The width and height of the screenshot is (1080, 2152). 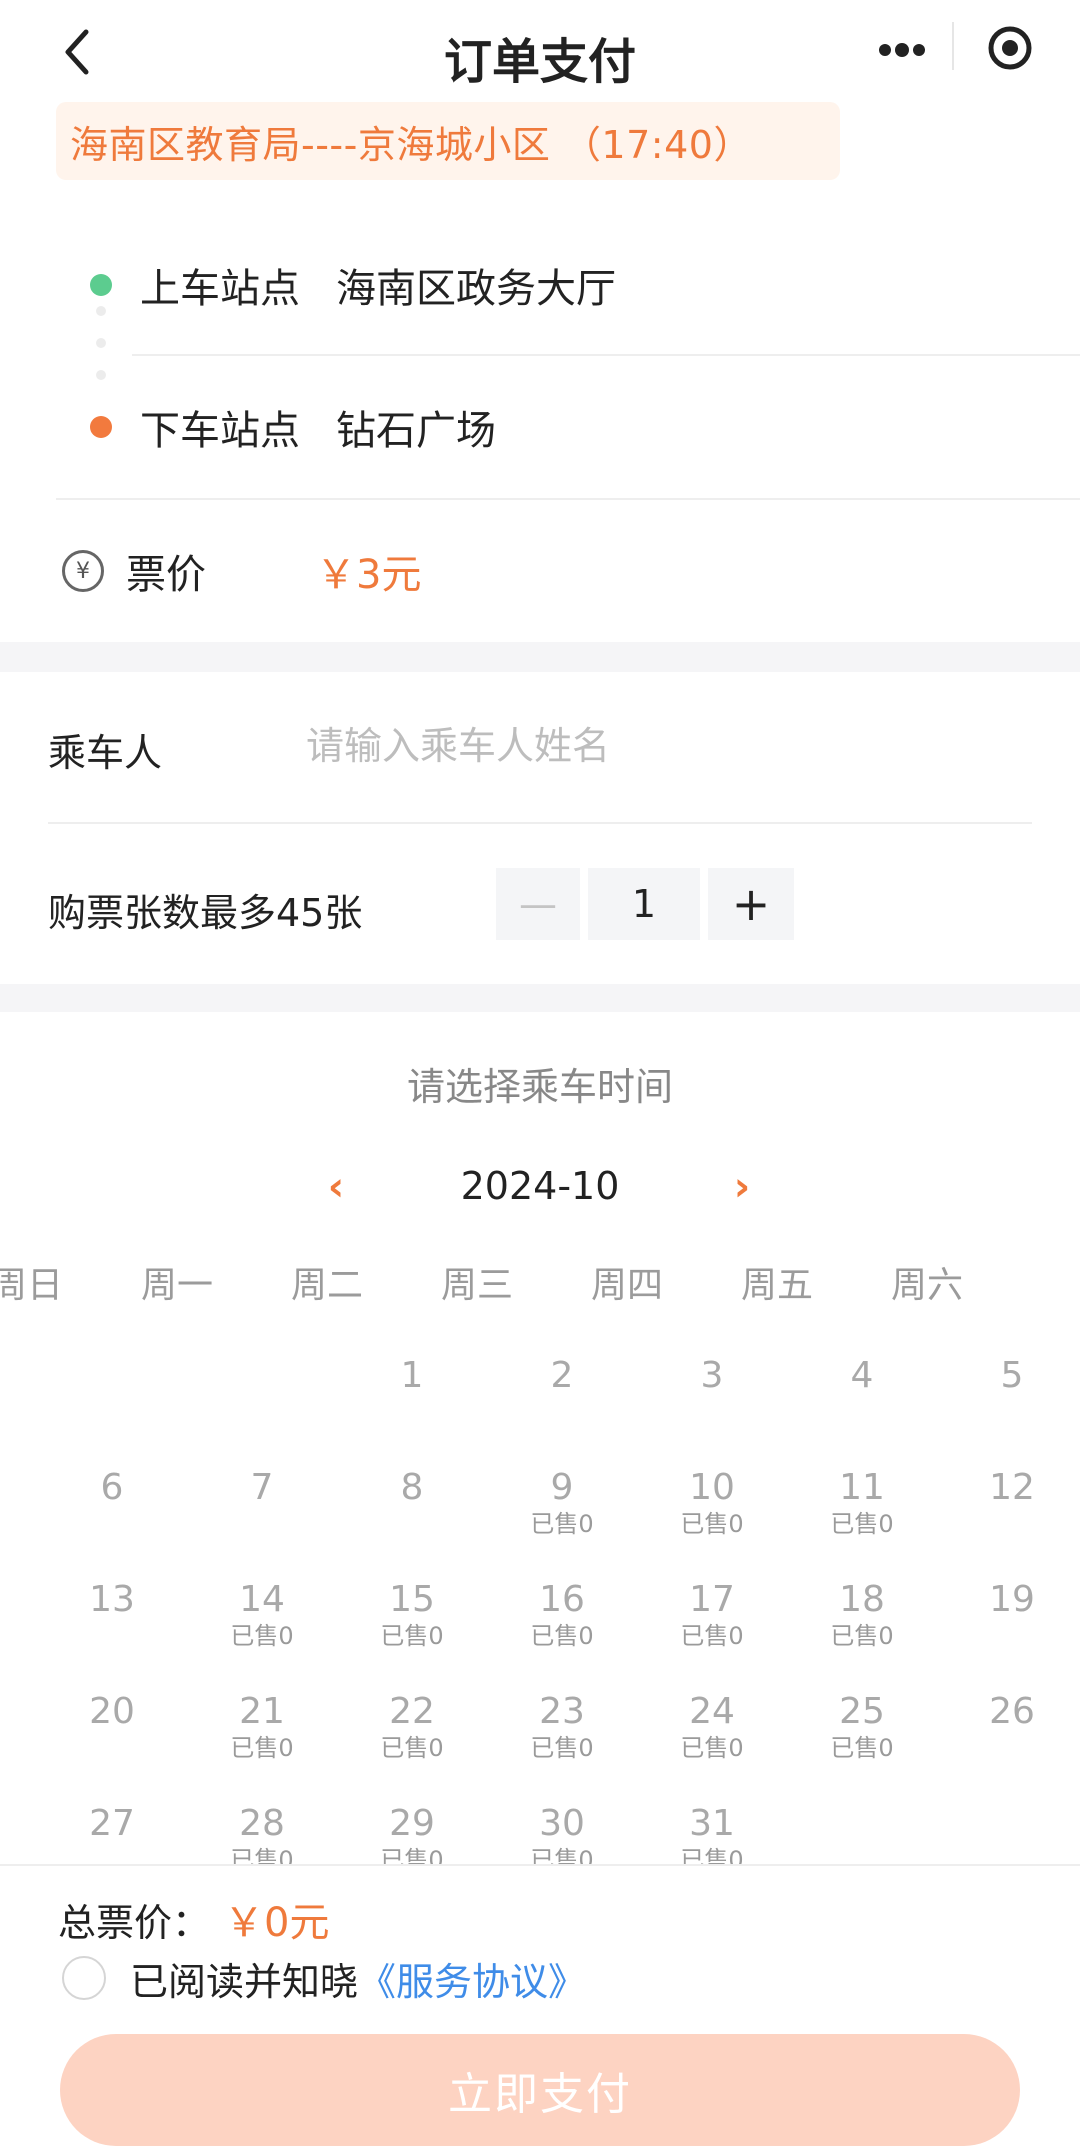 I want to click on day-number: 4, so click(x=862, y=1375).